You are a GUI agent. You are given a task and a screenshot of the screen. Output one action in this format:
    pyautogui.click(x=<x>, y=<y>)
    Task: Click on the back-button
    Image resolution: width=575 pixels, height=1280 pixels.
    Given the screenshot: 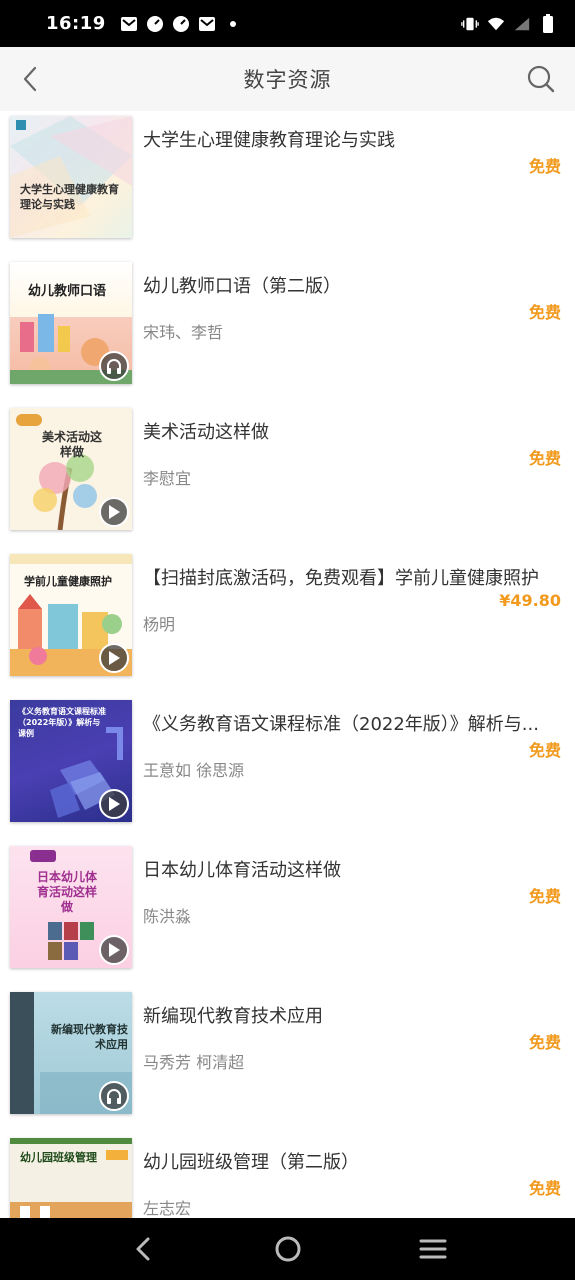 What is the action you would take?
    pyautogui.click(x=30, y=79)
    